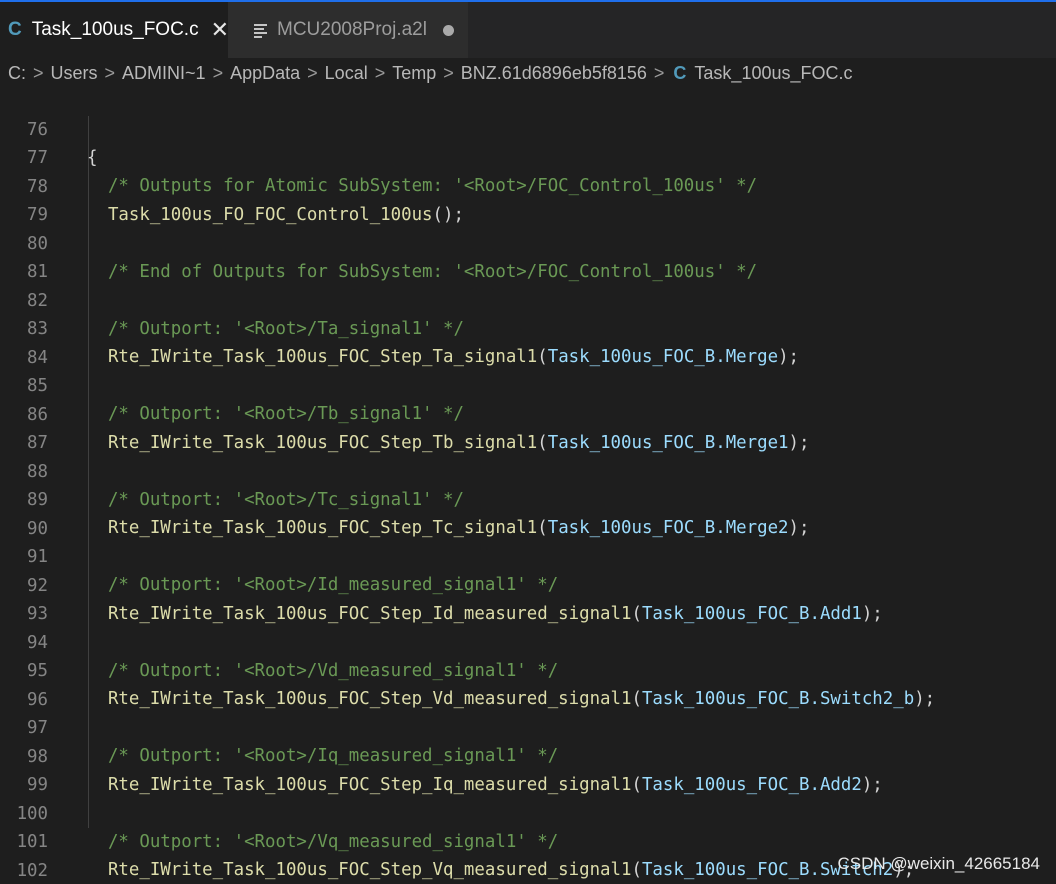  Describe the element at coordinates (528, 427) in the screenshot. I see `code-line: 87` at that location.